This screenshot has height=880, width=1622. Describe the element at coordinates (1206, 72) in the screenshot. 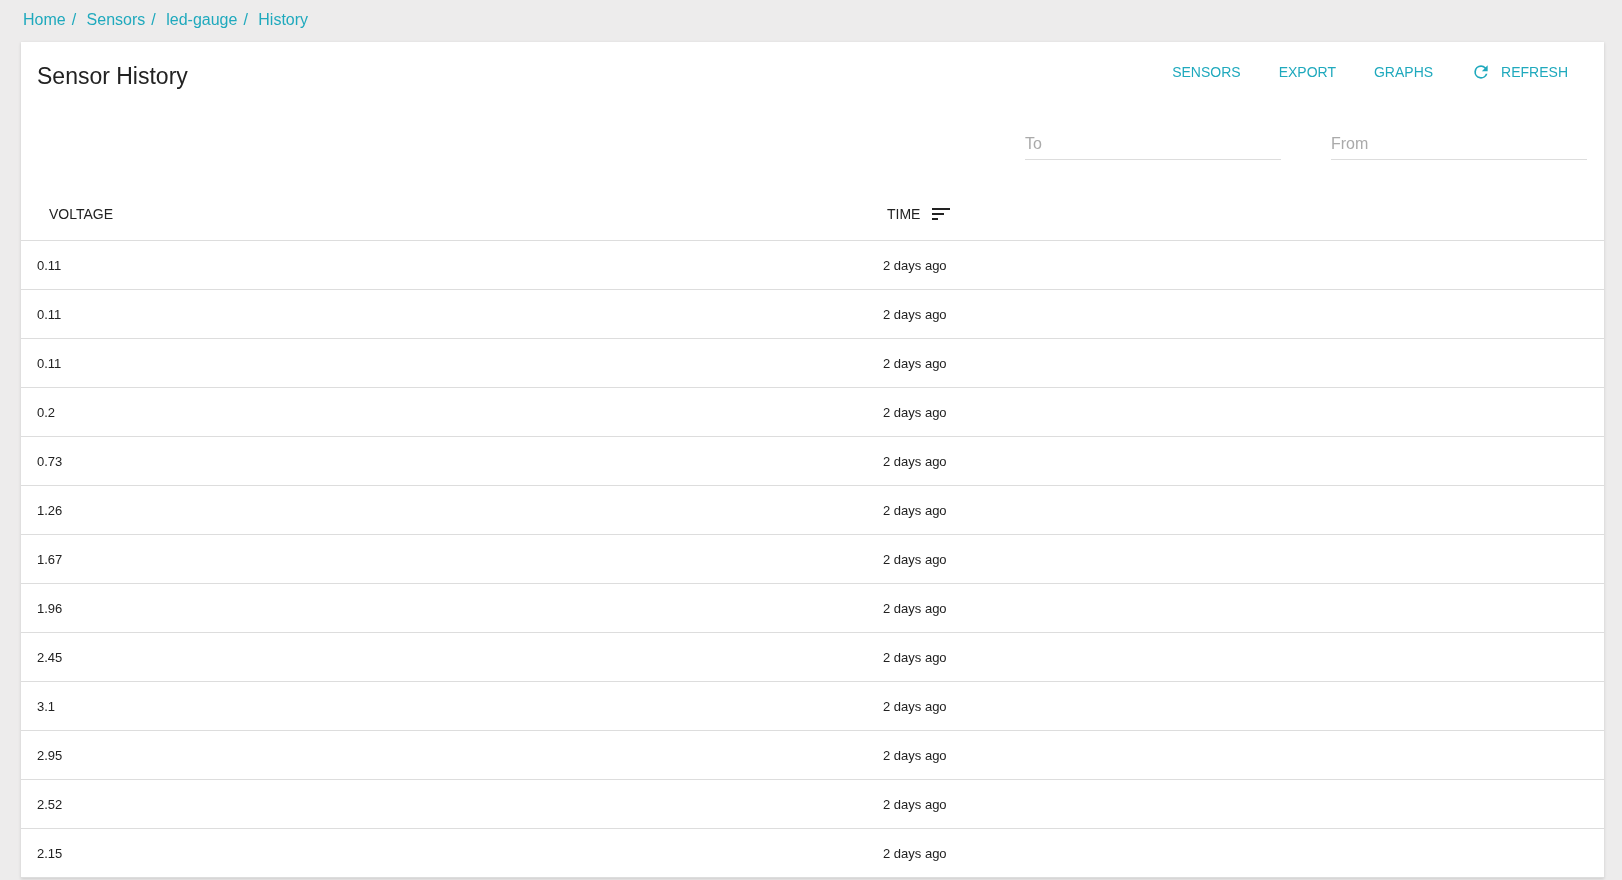

I see `action-button: SENSORS` at that location.